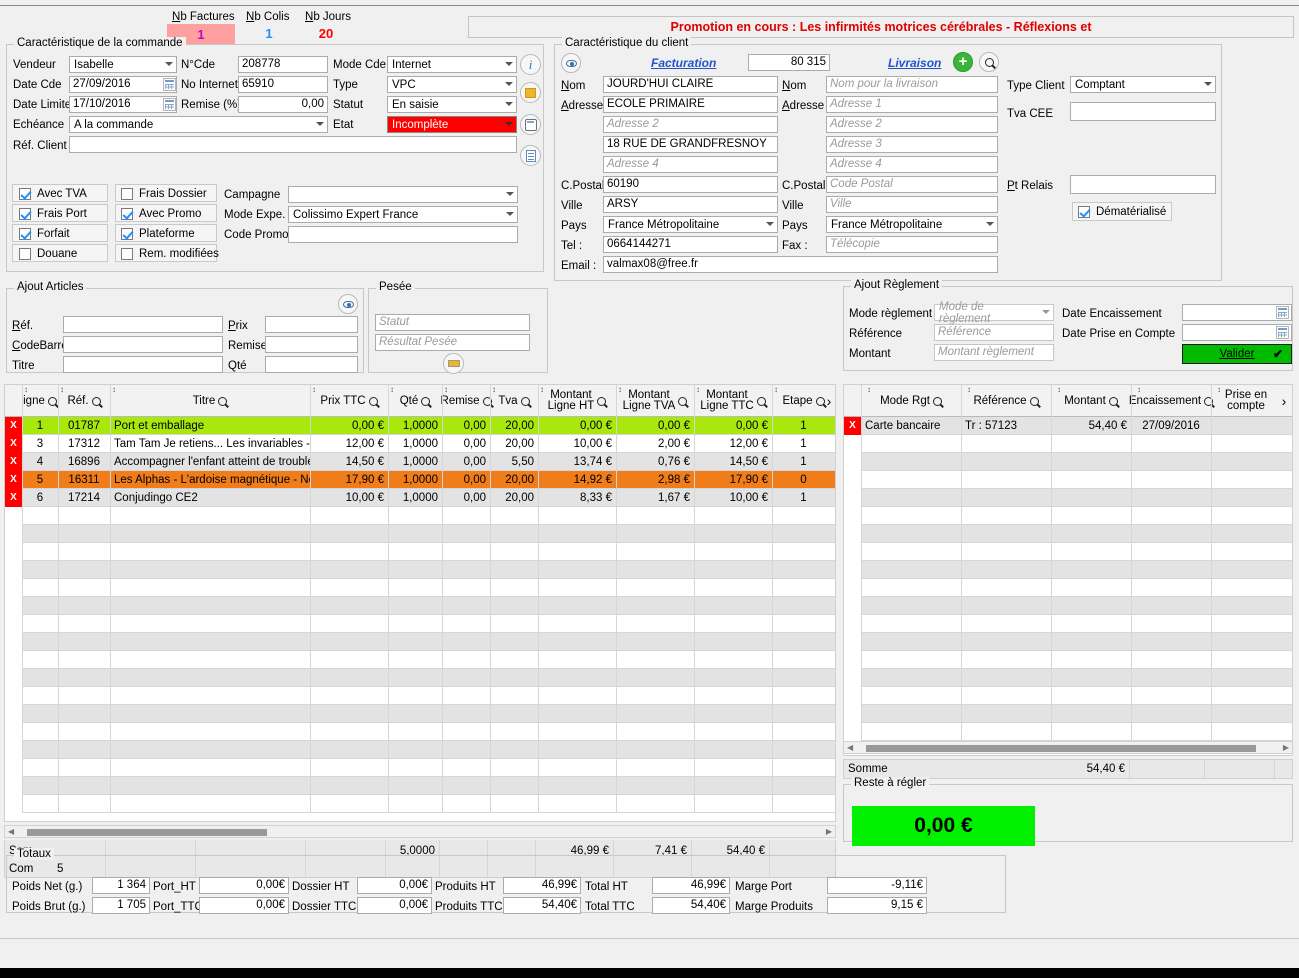  I want to click on cell-tva_m: 0,00 €, so click(655, 426).